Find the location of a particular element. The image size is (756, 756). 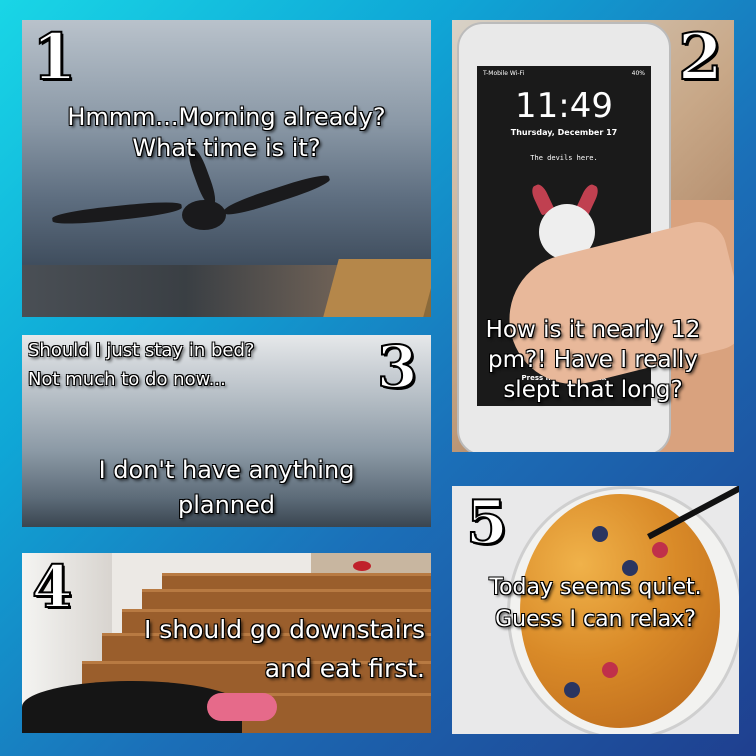

panel-number: 5 is located at coordinates (487, 523).